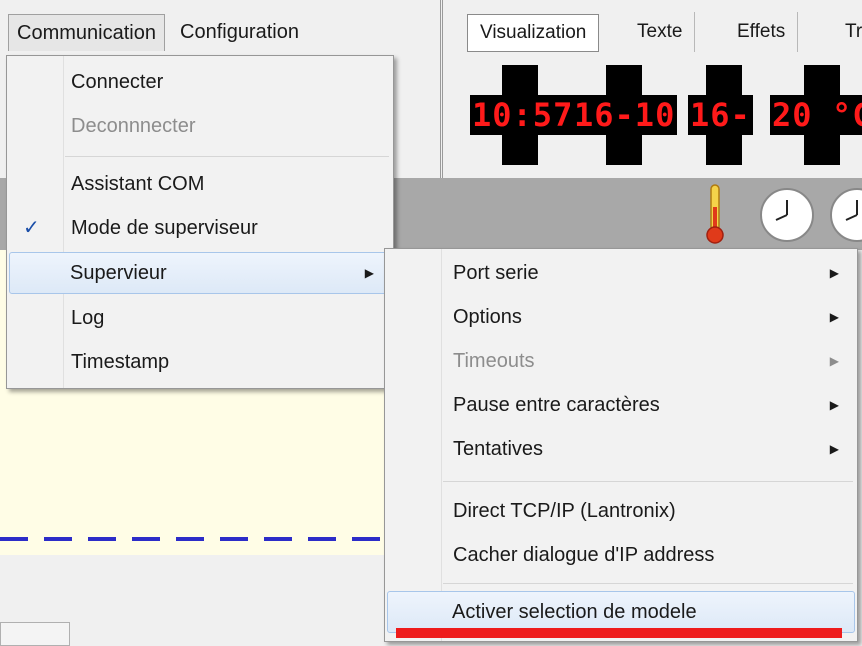 The image size is (862, 646). I want to click on menu-item-assistant-com: Assistant COM, so click(200, 184).